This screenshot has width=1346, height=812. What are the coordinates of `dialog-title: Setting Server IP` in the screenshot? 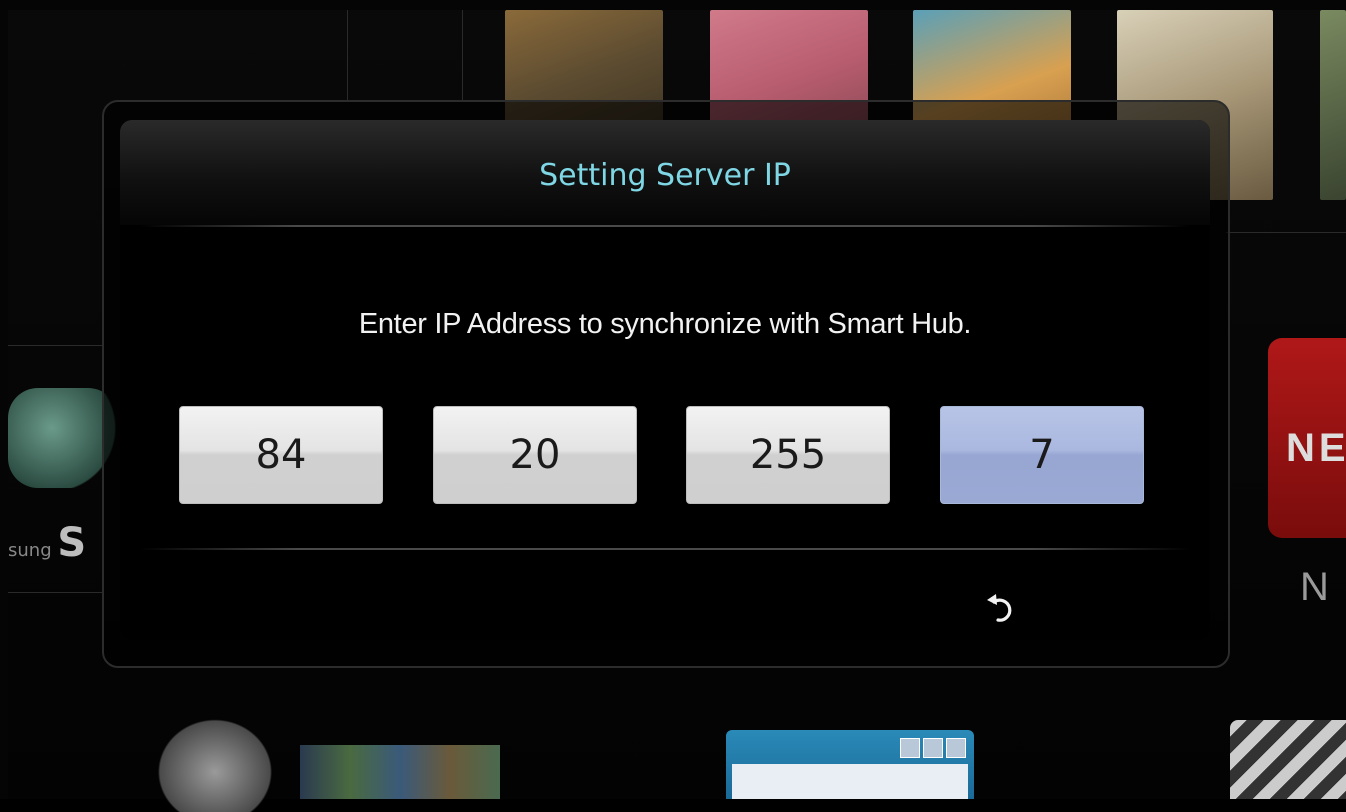 It's located at (665, 175).